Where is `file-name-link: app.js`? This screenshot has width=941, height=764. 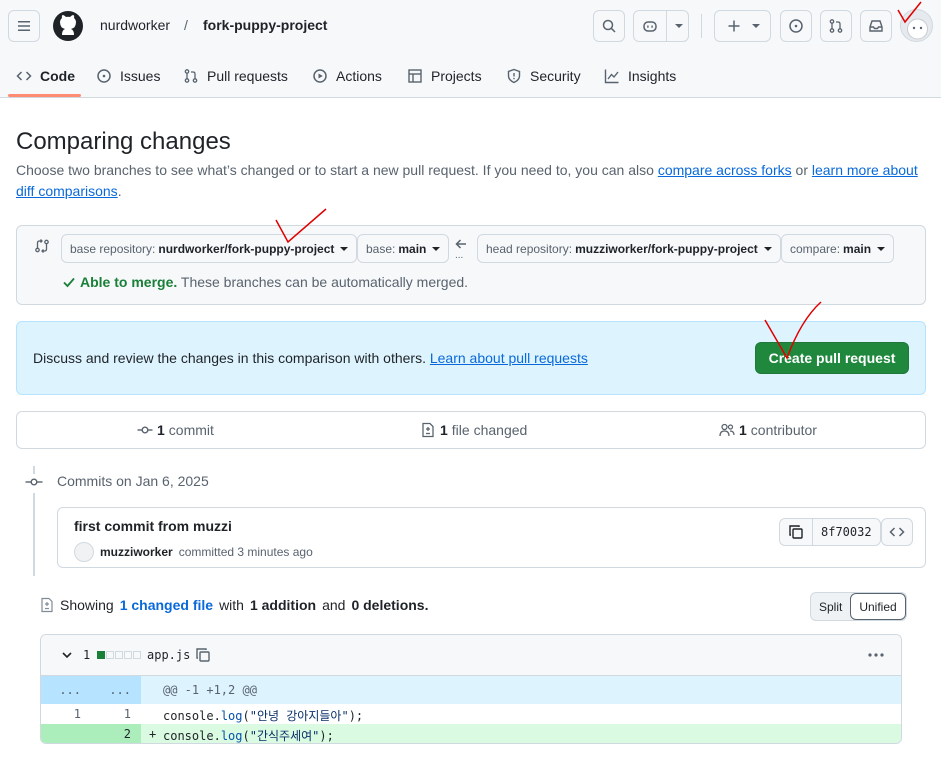
file-name-link: app.js is located at coordinates (168, 655).